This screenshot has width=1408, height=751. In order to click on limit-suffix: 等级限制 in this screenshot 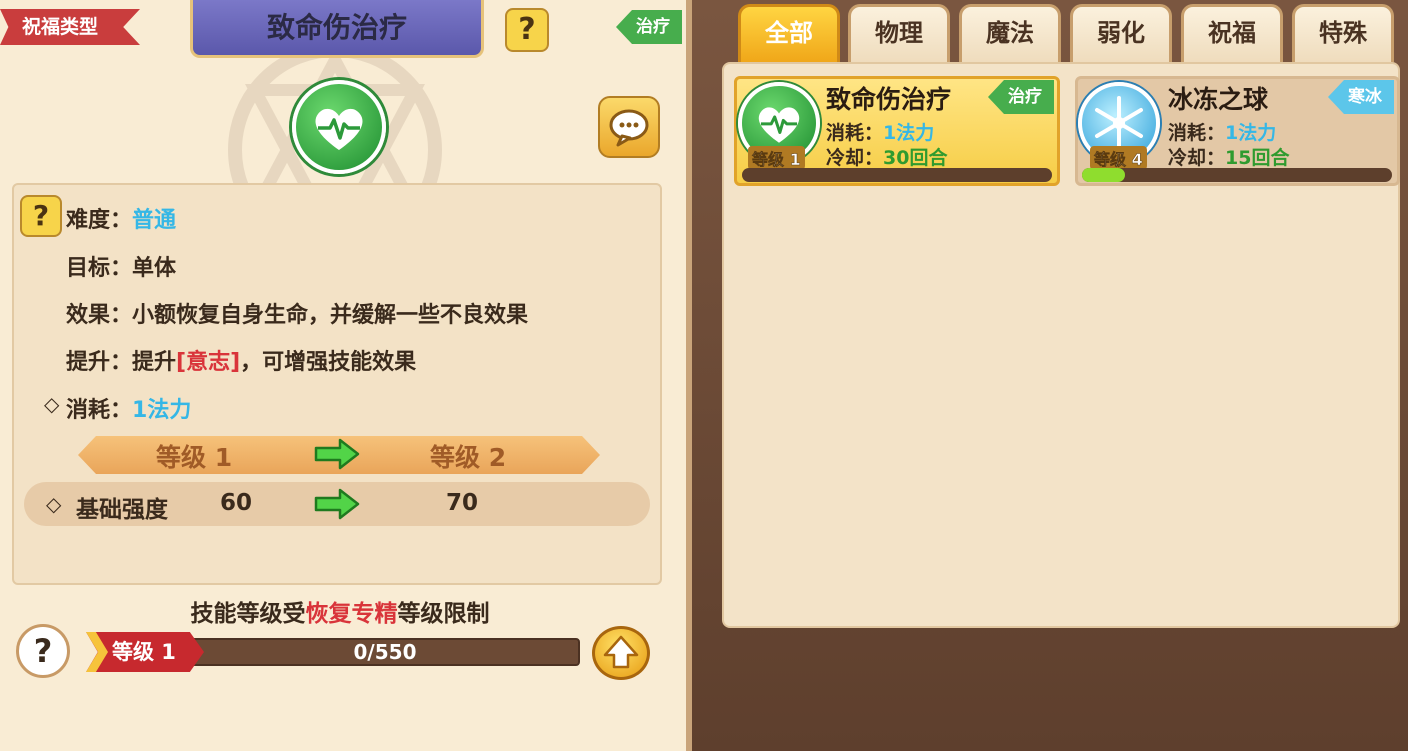, I will do `click(443, 614)`.